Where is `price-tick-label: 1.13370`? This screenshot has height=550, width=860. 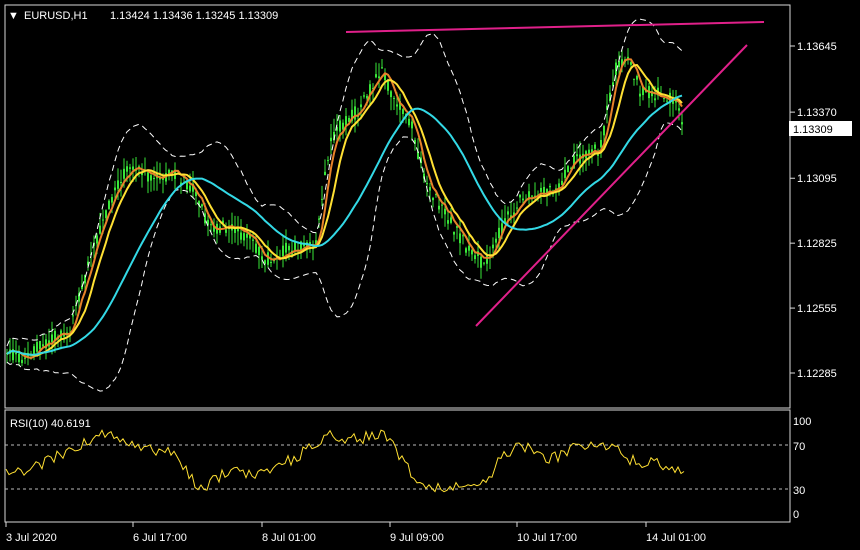
price-tick-label: 1.13370 is located at coordinates (817, 113).